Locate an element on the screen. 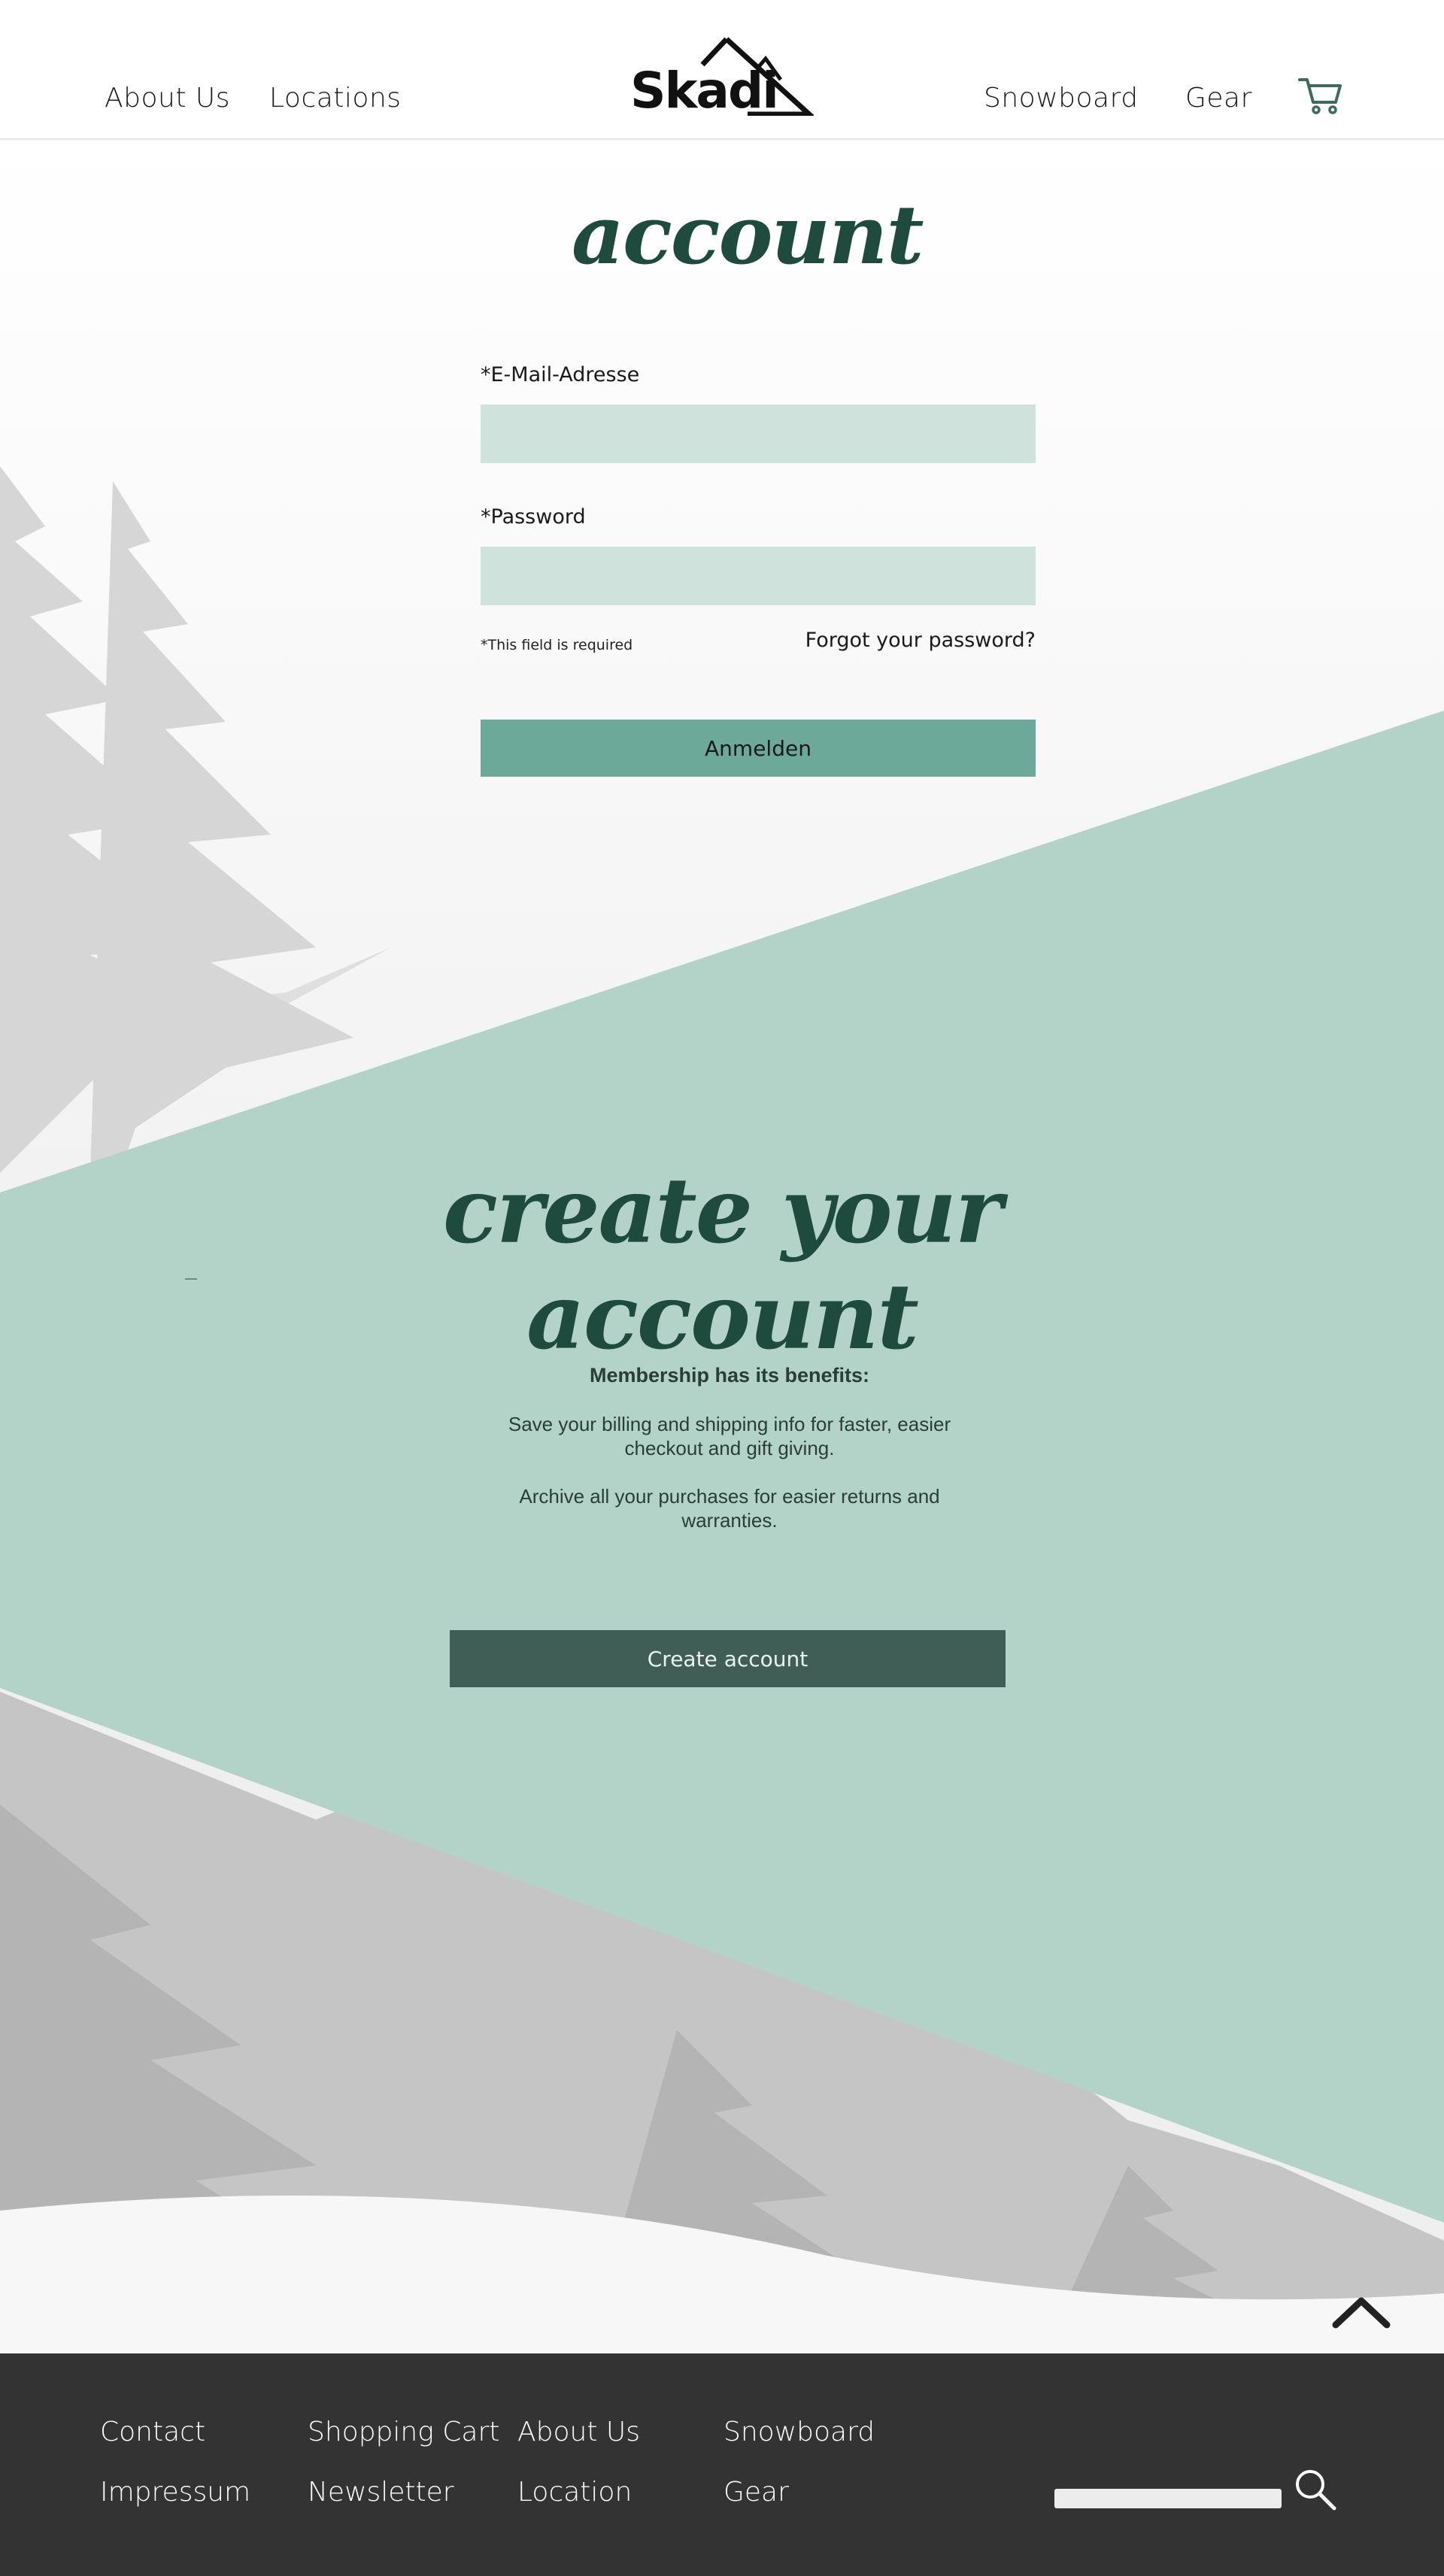  nav-snowboard: Snowboard is located at coordinates (1061, 98).